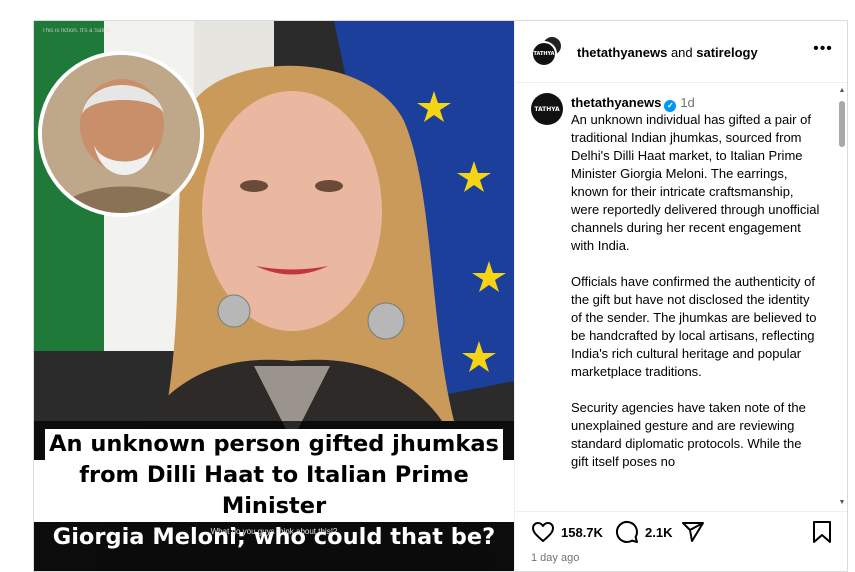 This screenshot has height=572, width=855. I want to click on caption-timestamp: 1d, so click(687, 102).